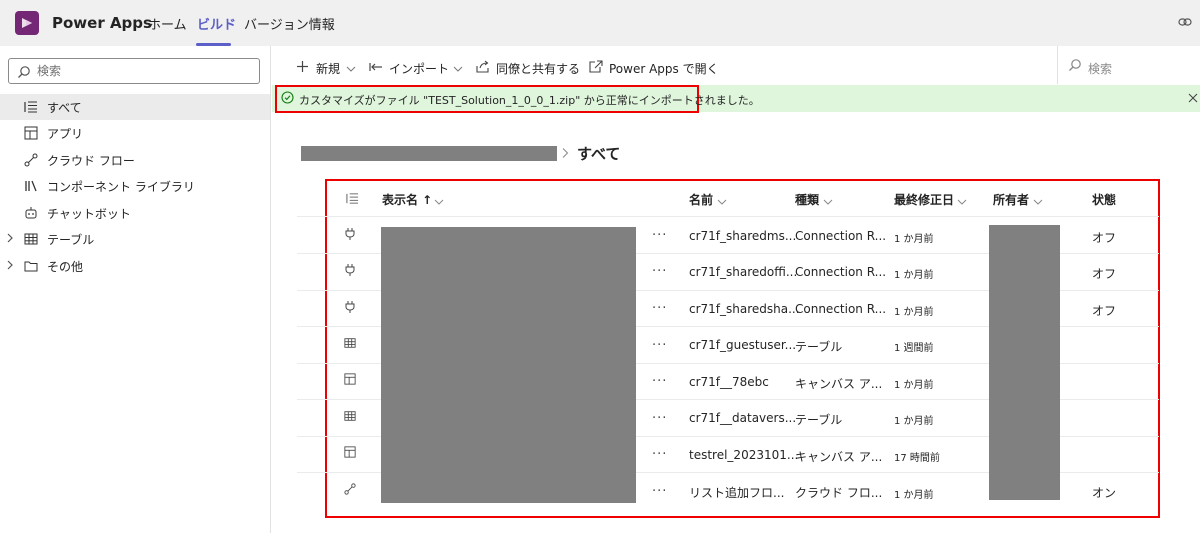 The height and width of the screenshot is (533, 1200). I want to click on sidebar-item-label: チャットボット, so click(89, 214).